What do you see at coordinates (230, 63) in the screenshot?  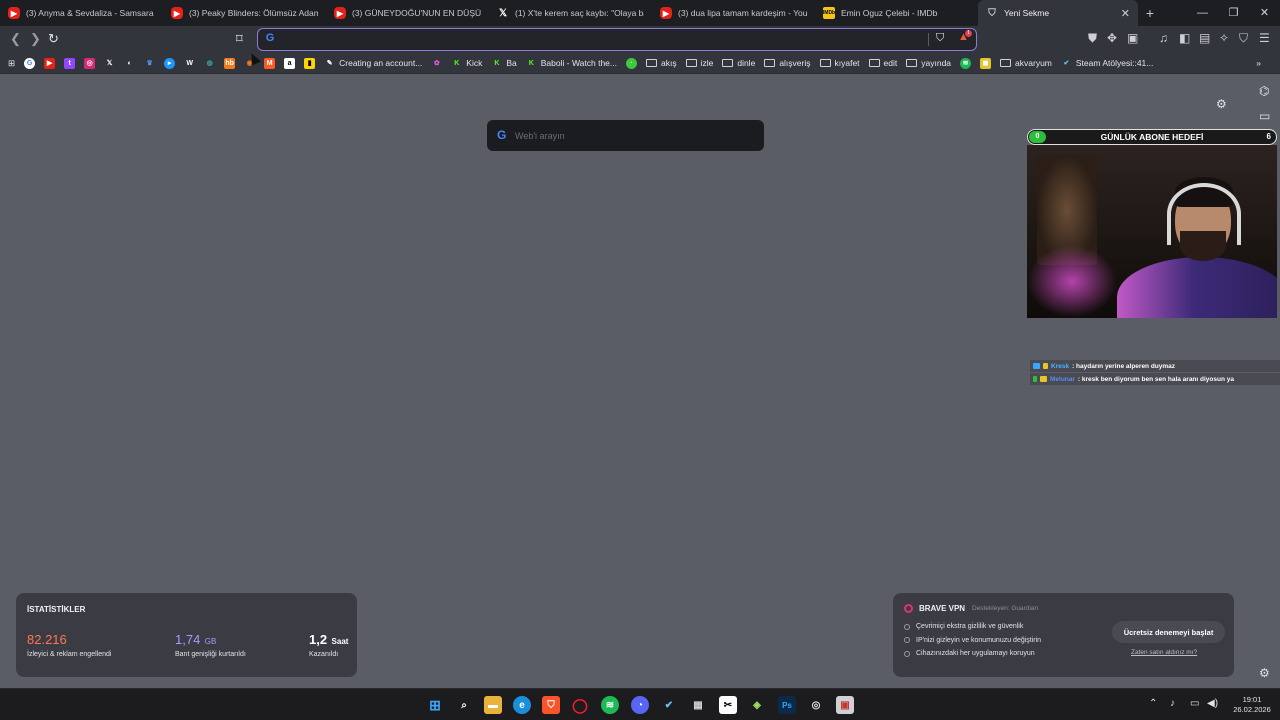 I see `bookmark-hb: hb` at bounding box center [230, 63].